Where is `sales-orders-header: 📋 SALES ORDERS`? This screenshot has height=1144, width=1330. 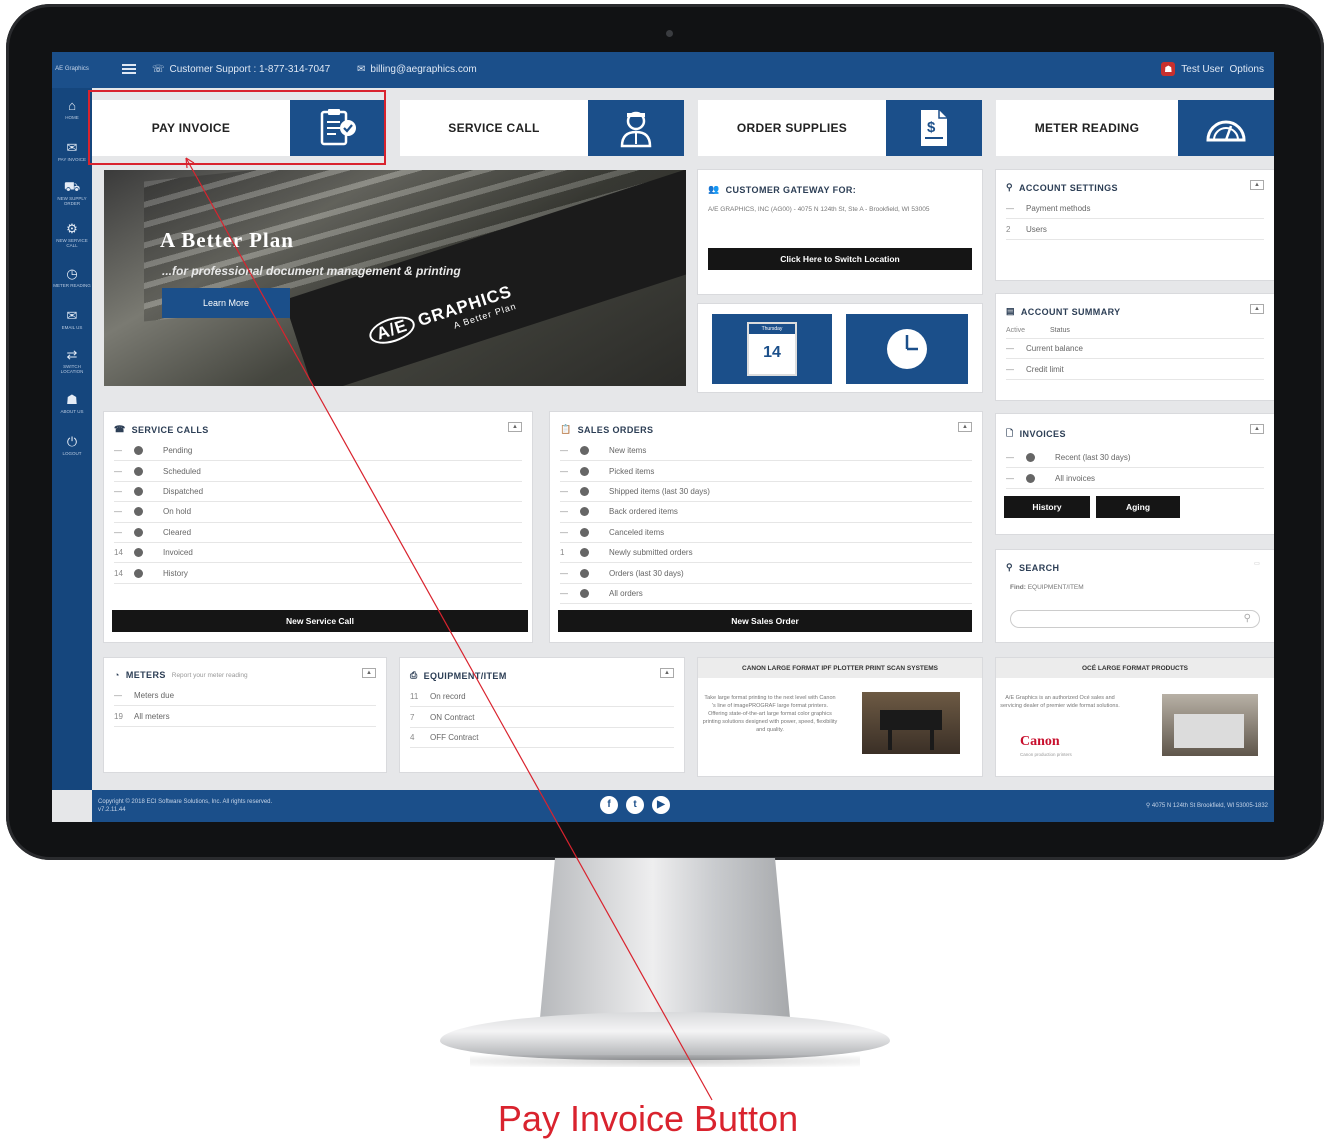
sales-orders-header: 📋 SALES ORDERS is located at coordinates (766, 426).